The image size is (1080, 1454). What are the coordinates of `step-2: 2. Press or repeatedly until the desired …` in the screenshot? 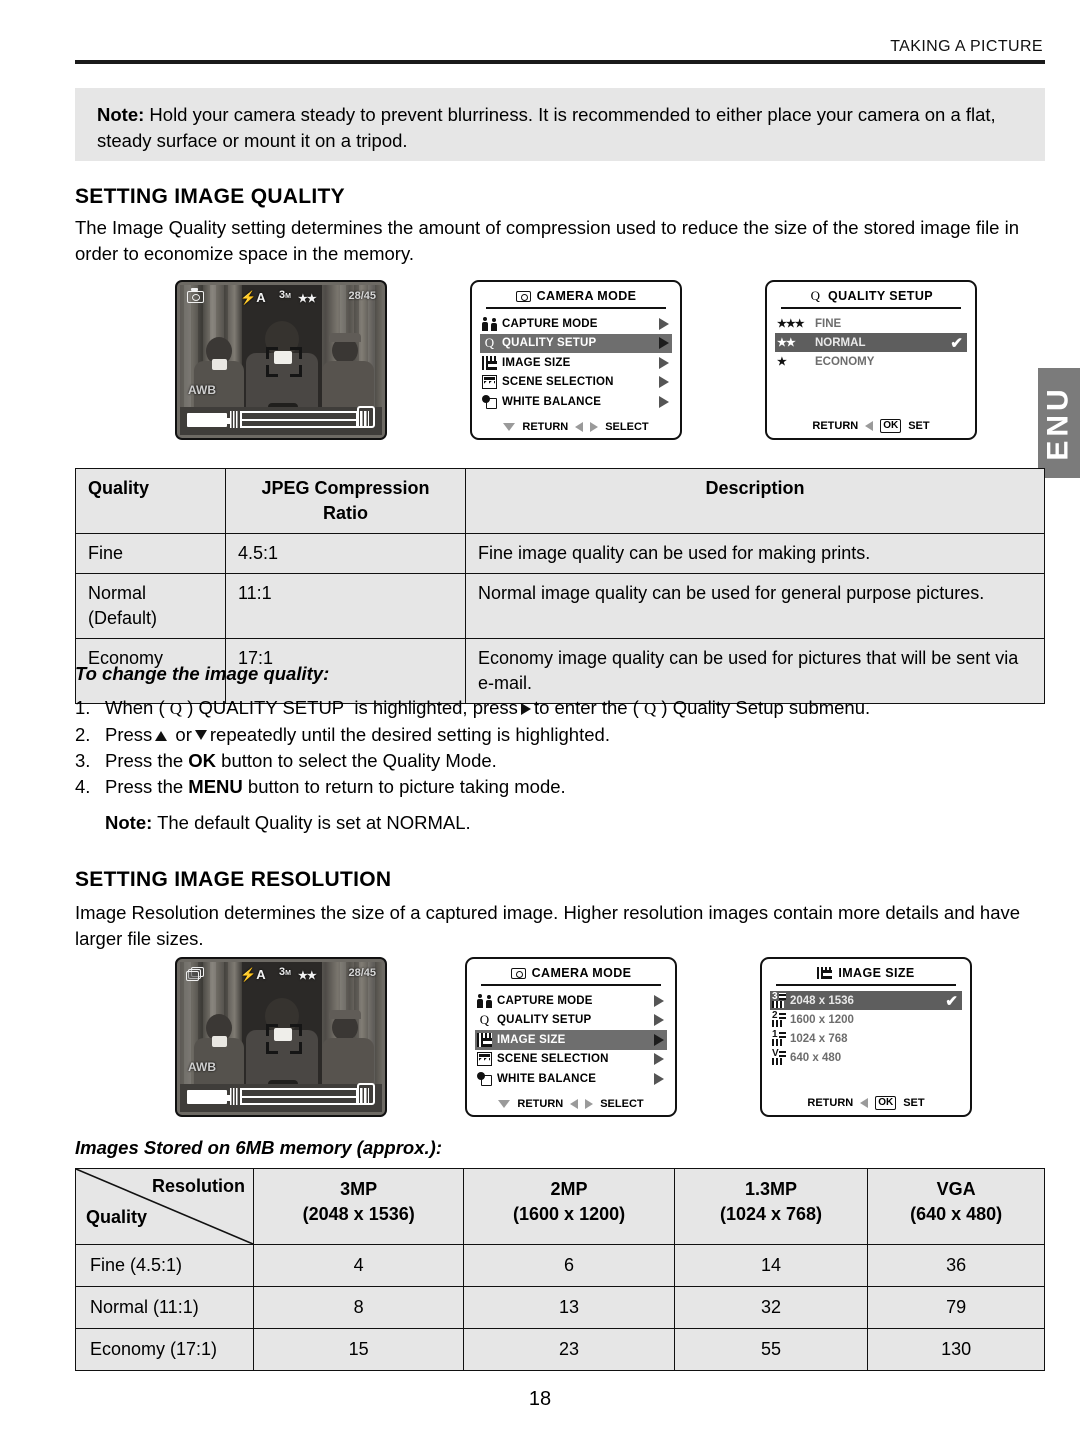 It's located at (560, 735).